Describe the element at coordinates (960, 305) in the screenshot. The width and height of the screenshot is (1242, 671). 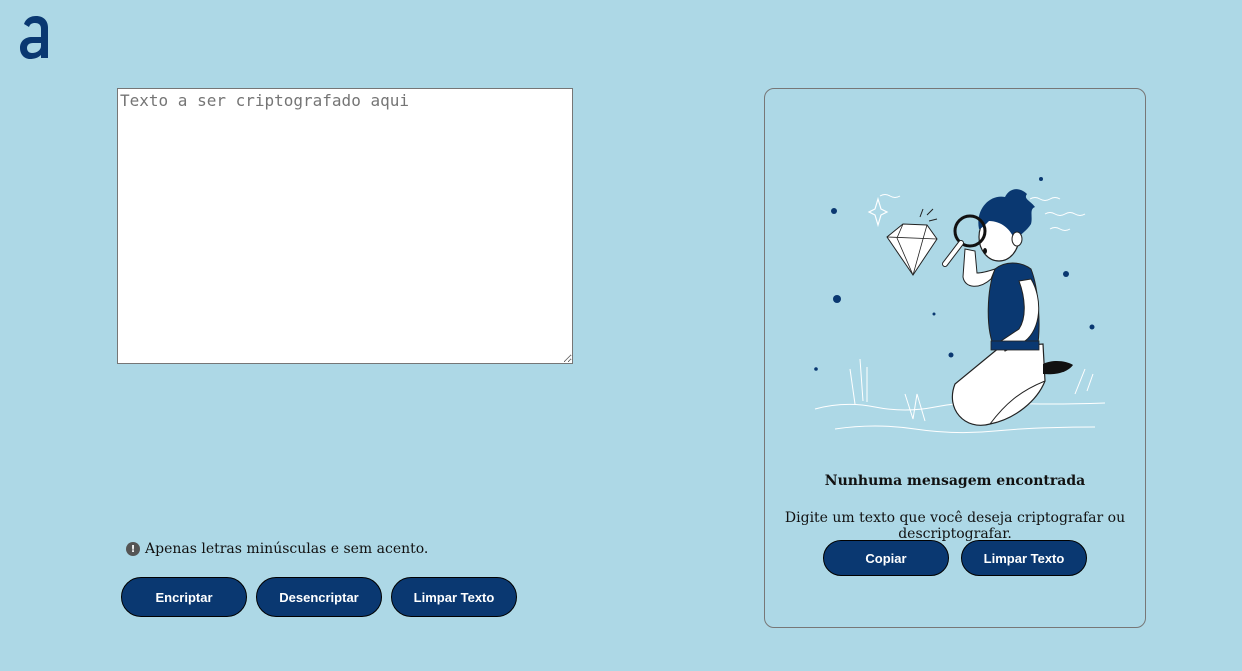
I see `person-with-magnifying-glass-and-diamond-illustration` at that location.